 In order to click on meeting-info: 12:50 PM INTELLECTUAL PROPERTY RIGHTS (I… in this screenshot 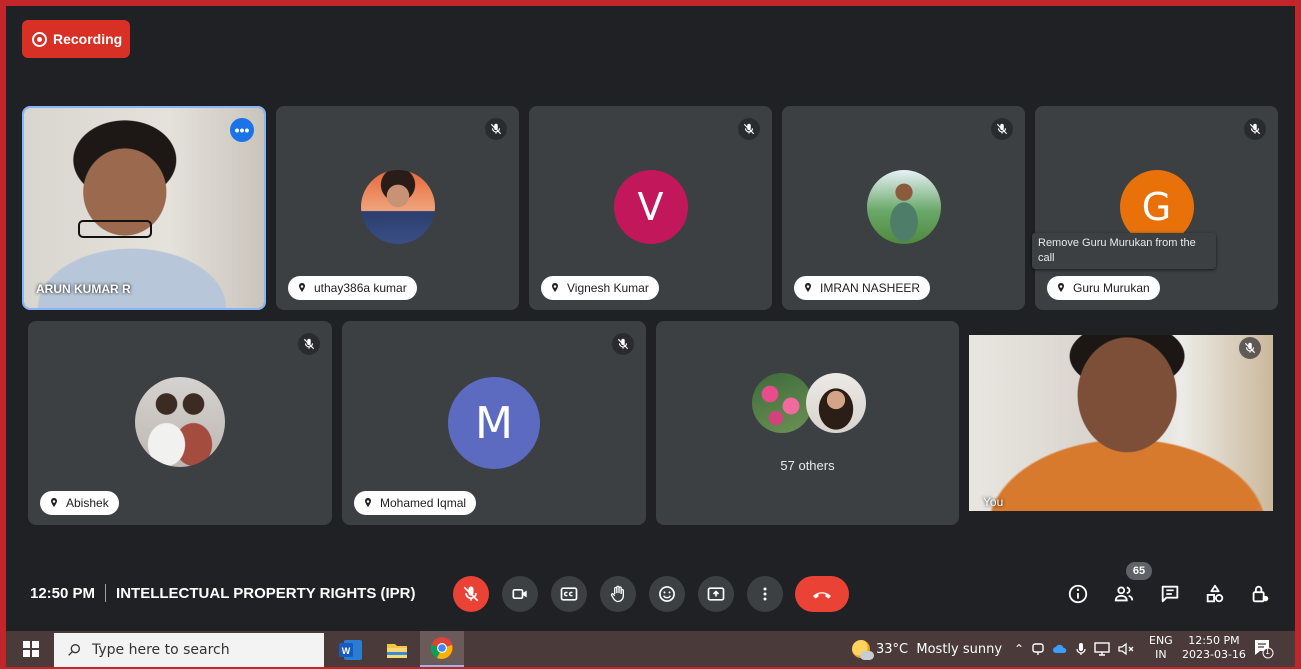, I will do `click(223, 593)`.